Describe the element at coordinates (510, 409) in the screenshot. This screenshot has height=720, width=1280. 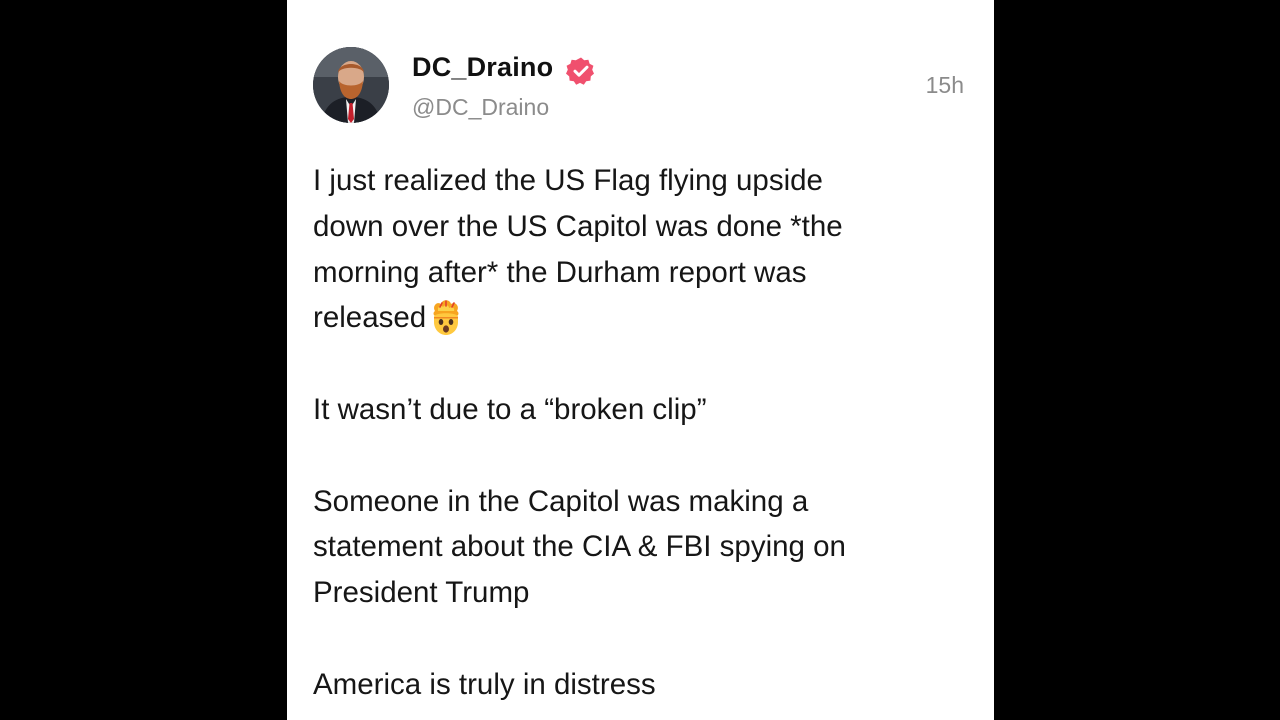
I see `post-paragraph: It wasn’t due to a “broken clip”` at that location.